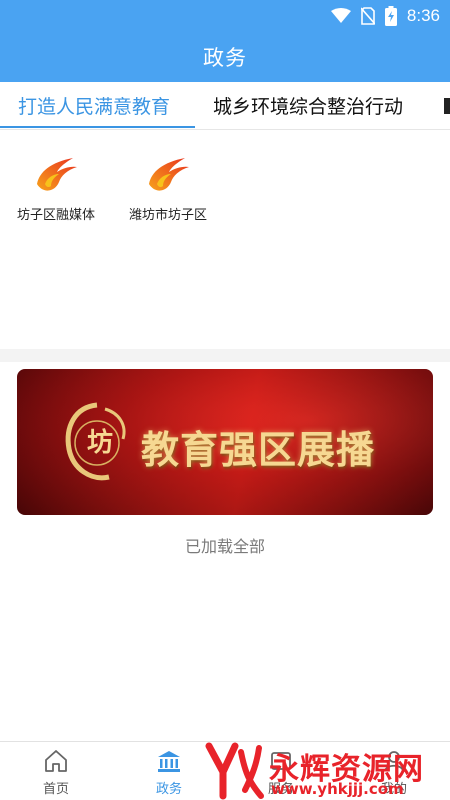 The image size is (450, 800). I want to click on tab-environment: 城乡环境综合整治行动, so click(308, 105).